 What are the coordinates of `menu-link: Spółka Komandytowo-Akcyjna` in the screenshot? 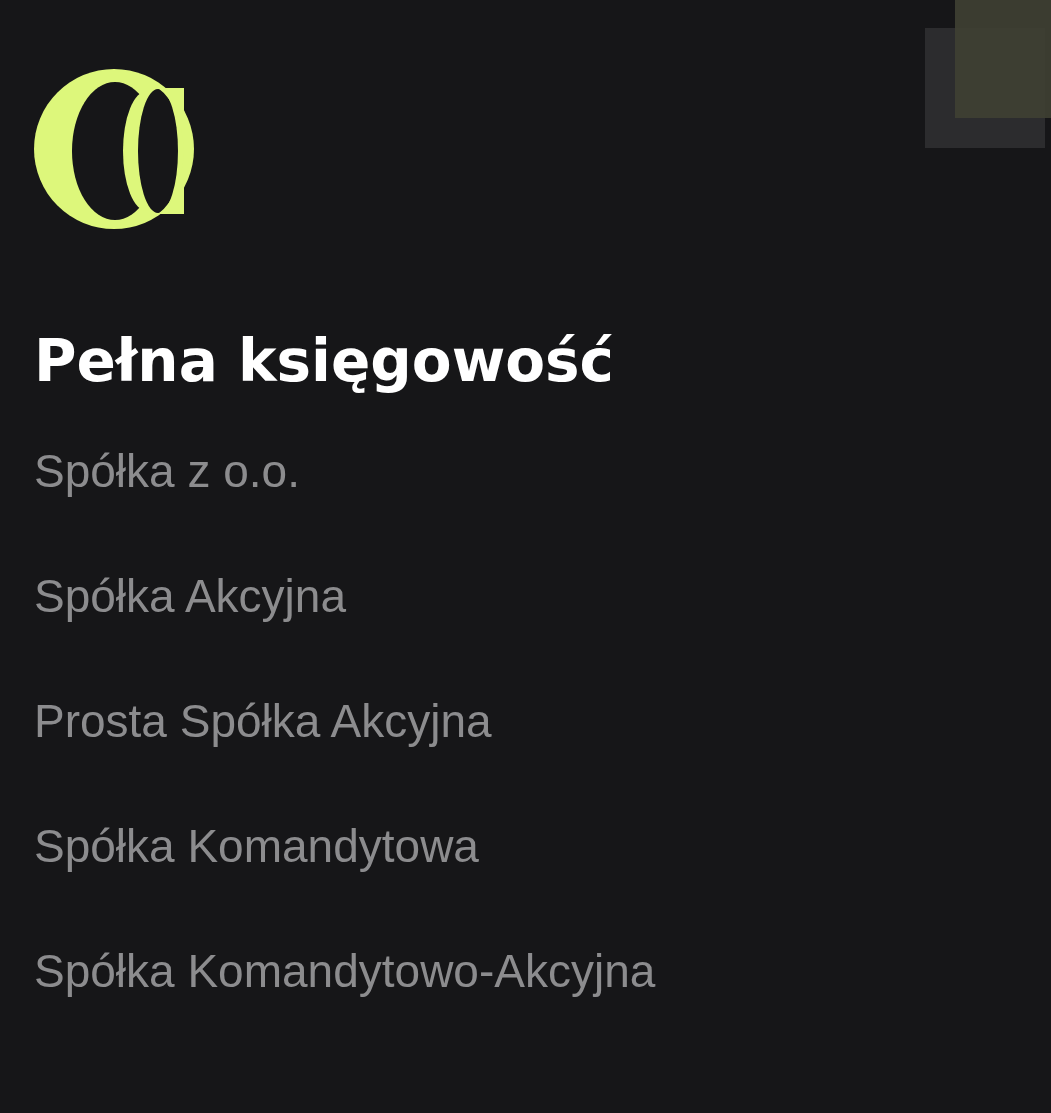 It's located at (345, 971).